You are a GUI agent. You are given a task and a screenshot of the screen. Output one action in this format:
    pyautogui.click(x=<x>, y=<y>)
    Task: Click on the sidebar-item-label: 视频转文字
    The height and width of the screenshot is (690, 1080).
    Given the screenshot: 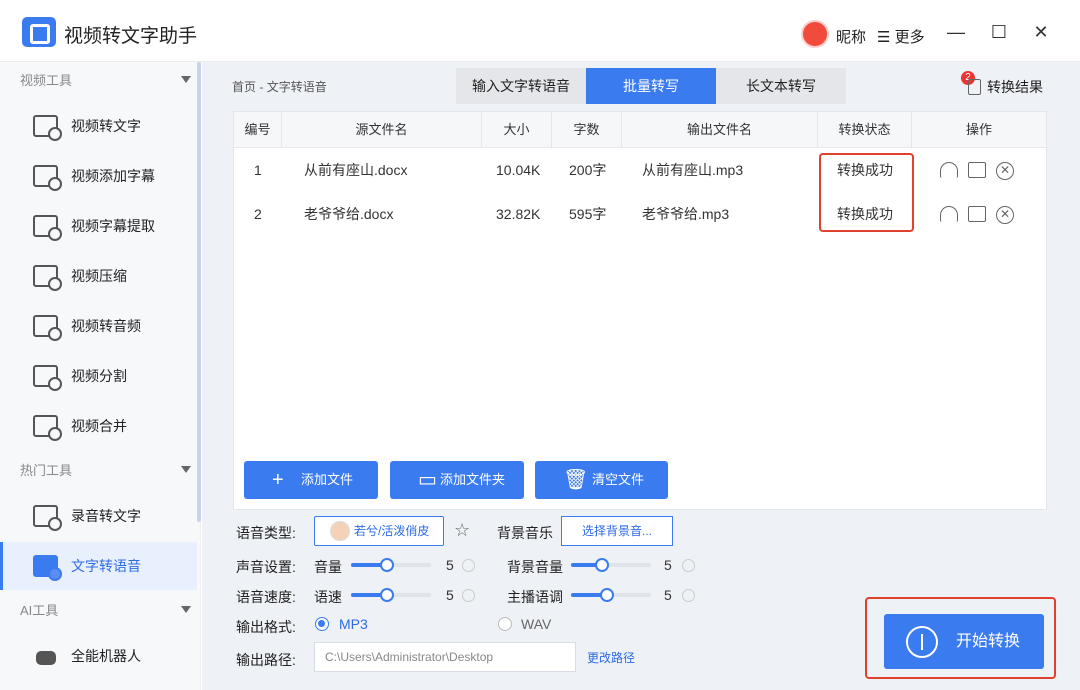 What is the action you would take?
    pyautogui.click(x=106, y=126)
    